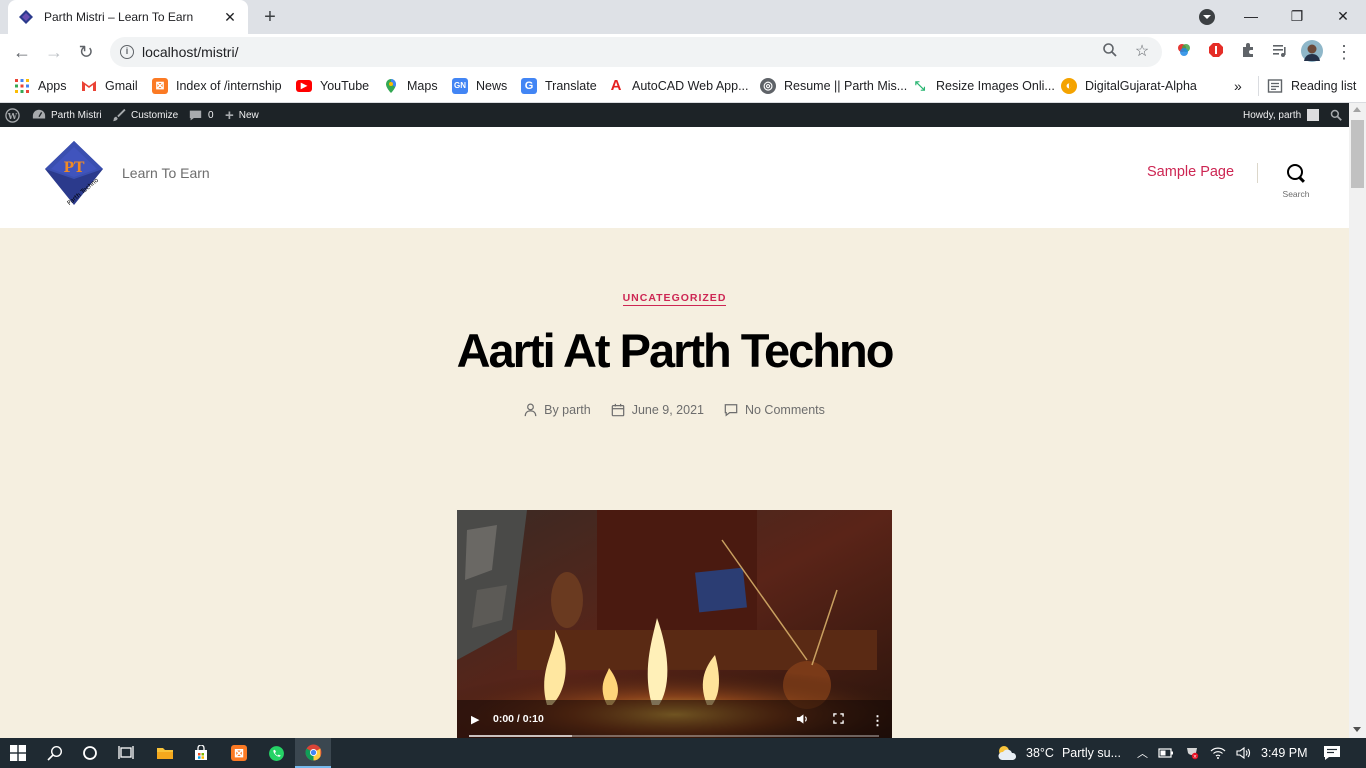 The image size is (1366, 768). I want to click on whatsapp-icon, so click(276, 753).